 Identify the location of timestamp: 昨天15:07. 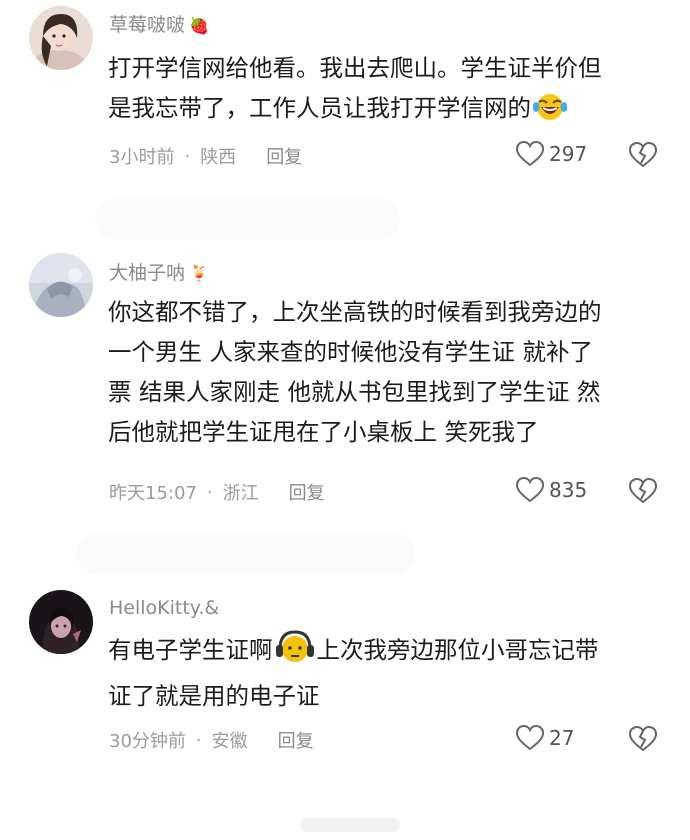
(153, 493).